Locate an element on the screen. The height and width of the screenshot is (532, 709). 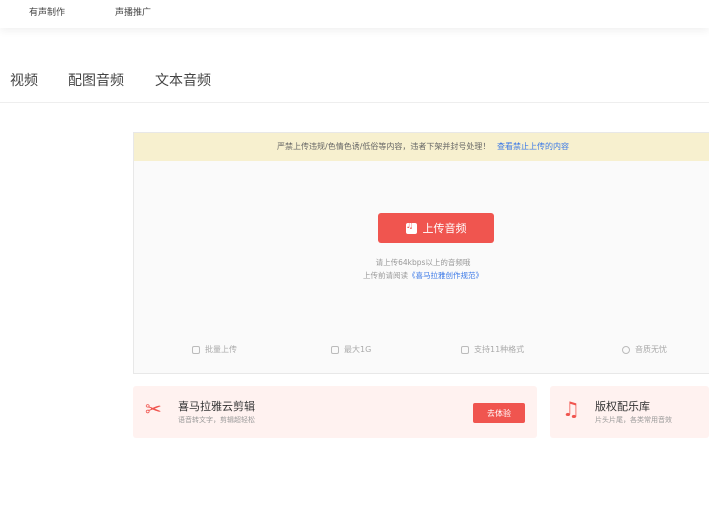
feature-label: 音质无忧 is located at coordinates (651, 349).